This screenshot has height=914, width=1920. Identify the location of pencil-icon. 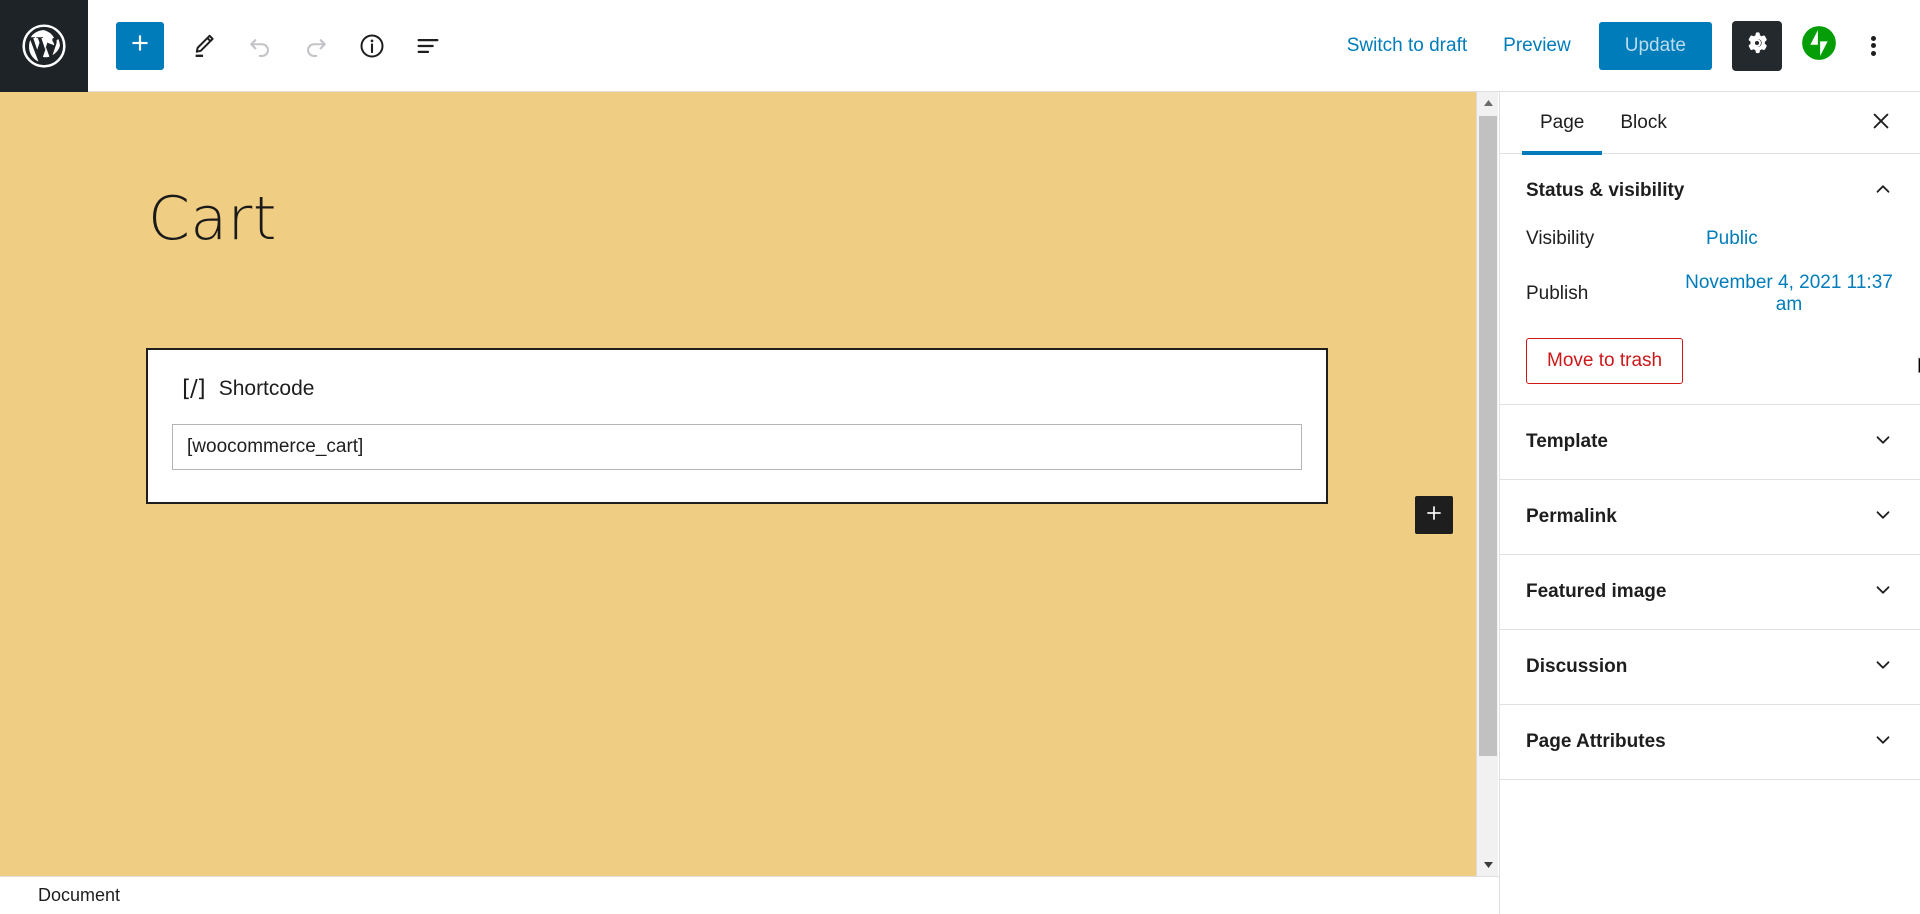
(204, 46).